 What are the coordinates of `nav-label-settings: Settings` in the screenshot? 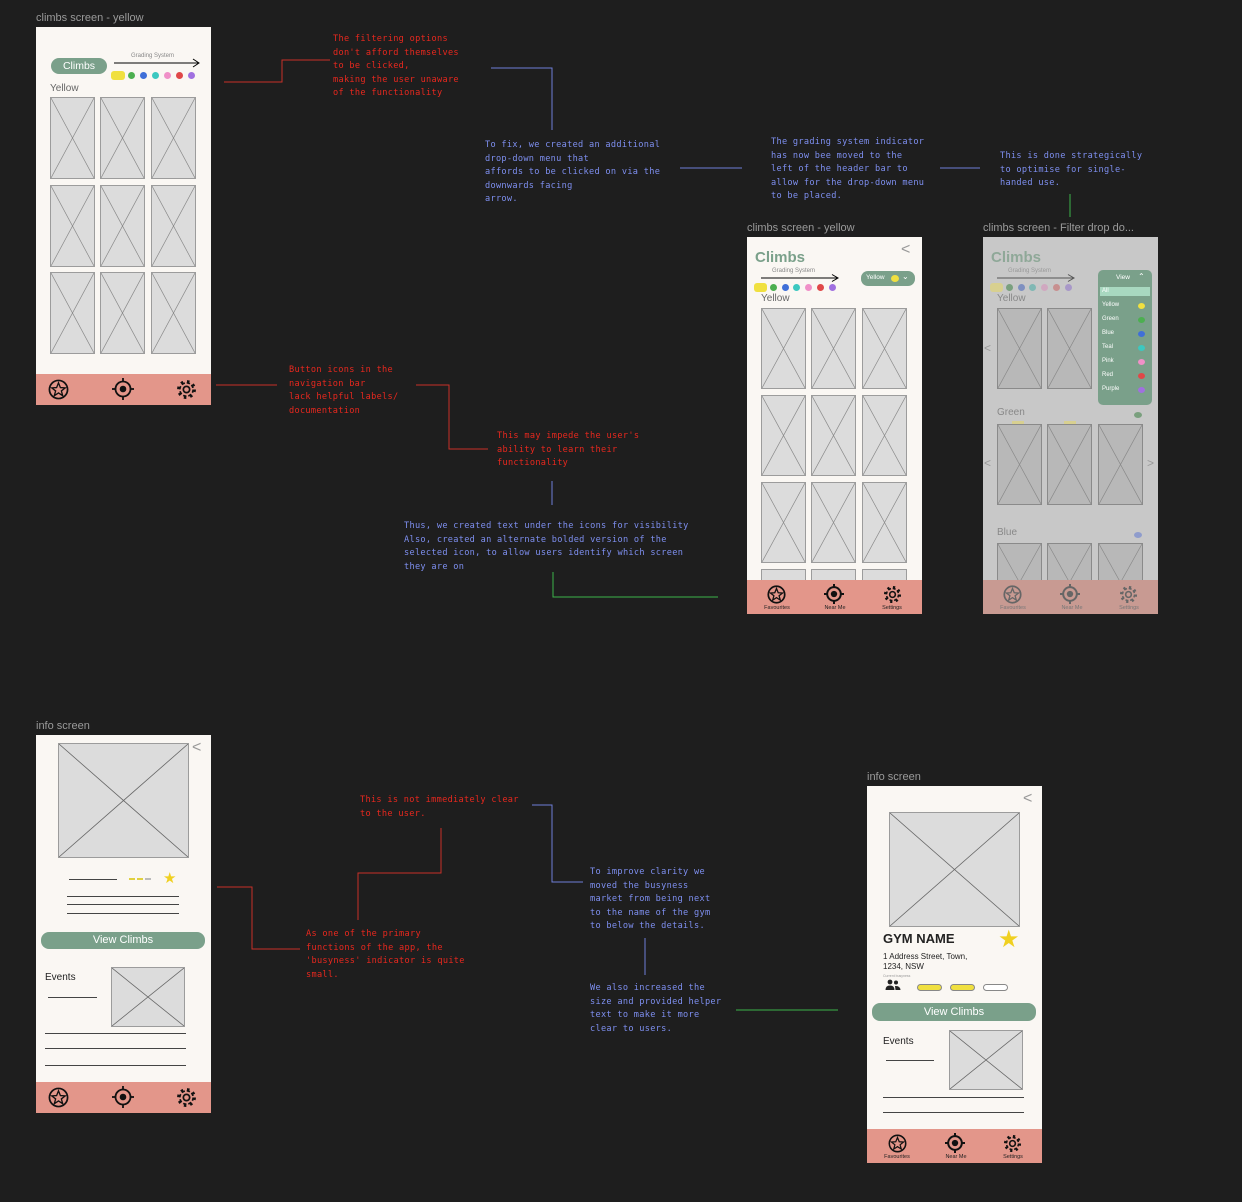 It's located at (1129, 608).